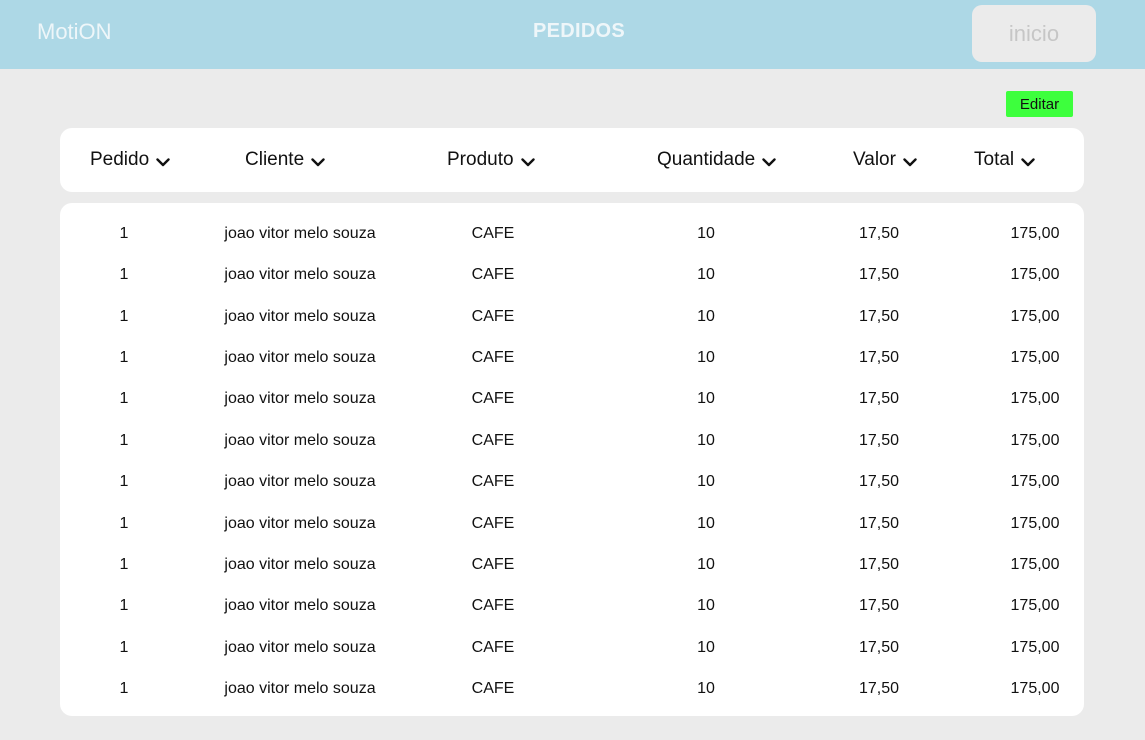  I want to click on column-header-label: Pedido, so click(120, 159).